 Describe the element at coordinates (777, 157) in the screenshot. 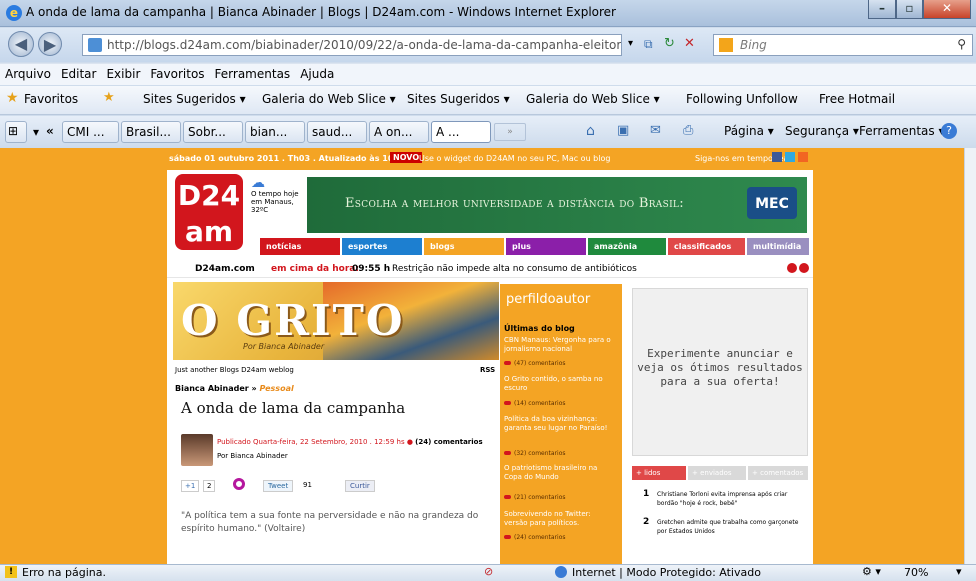

I see `facebook-icon` at that location.